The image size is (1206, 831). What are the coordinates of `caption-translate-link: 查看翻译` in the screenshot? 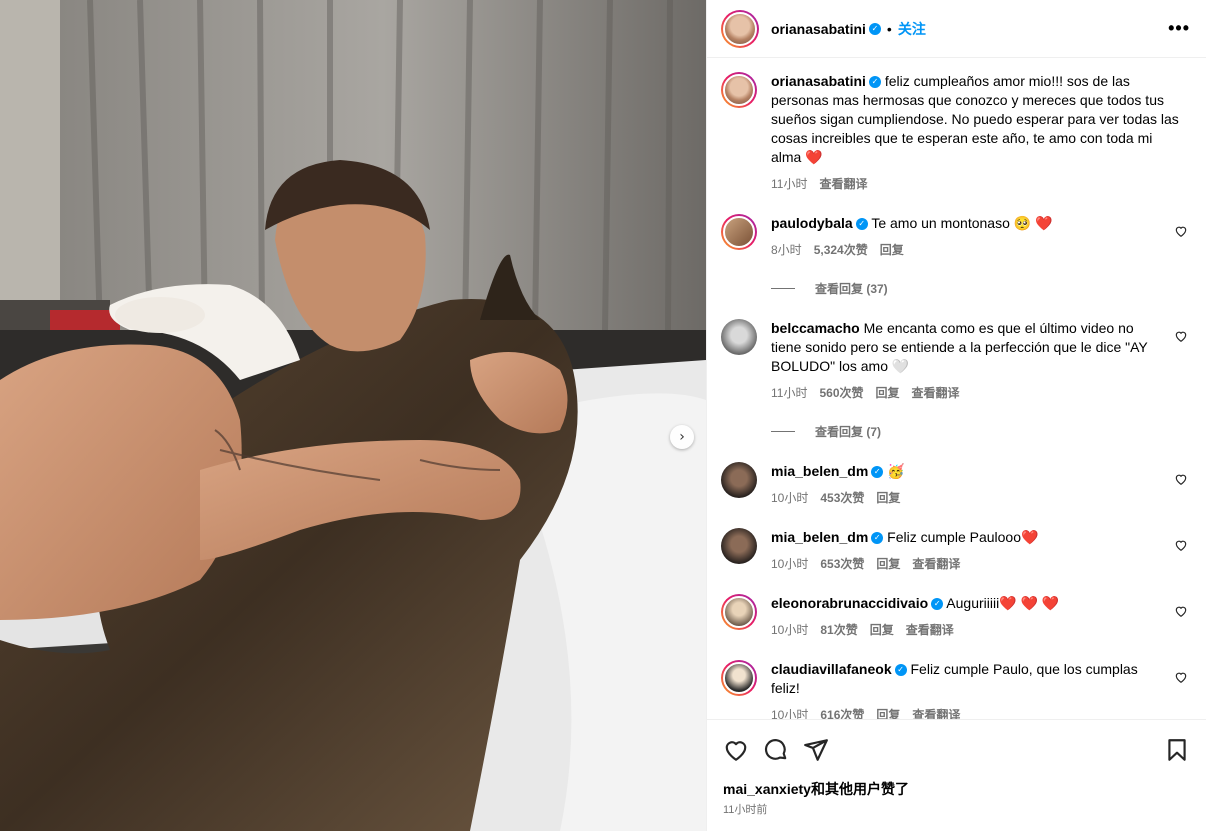 It's located at (843, 183).